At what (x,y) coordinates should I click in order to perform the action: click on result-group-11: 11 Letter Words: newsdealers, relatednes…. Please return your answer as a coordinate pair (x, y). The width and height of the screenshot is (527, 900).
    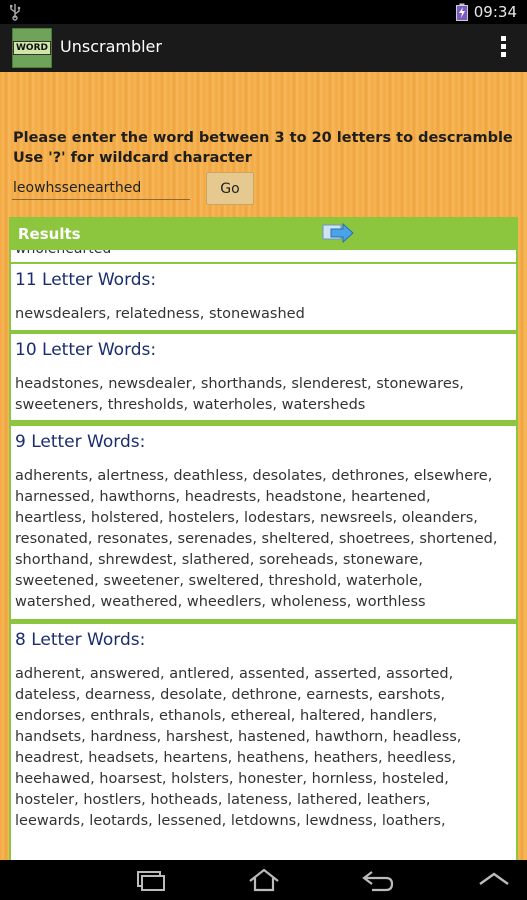
    Looking at the image, I should click on (263, 297).